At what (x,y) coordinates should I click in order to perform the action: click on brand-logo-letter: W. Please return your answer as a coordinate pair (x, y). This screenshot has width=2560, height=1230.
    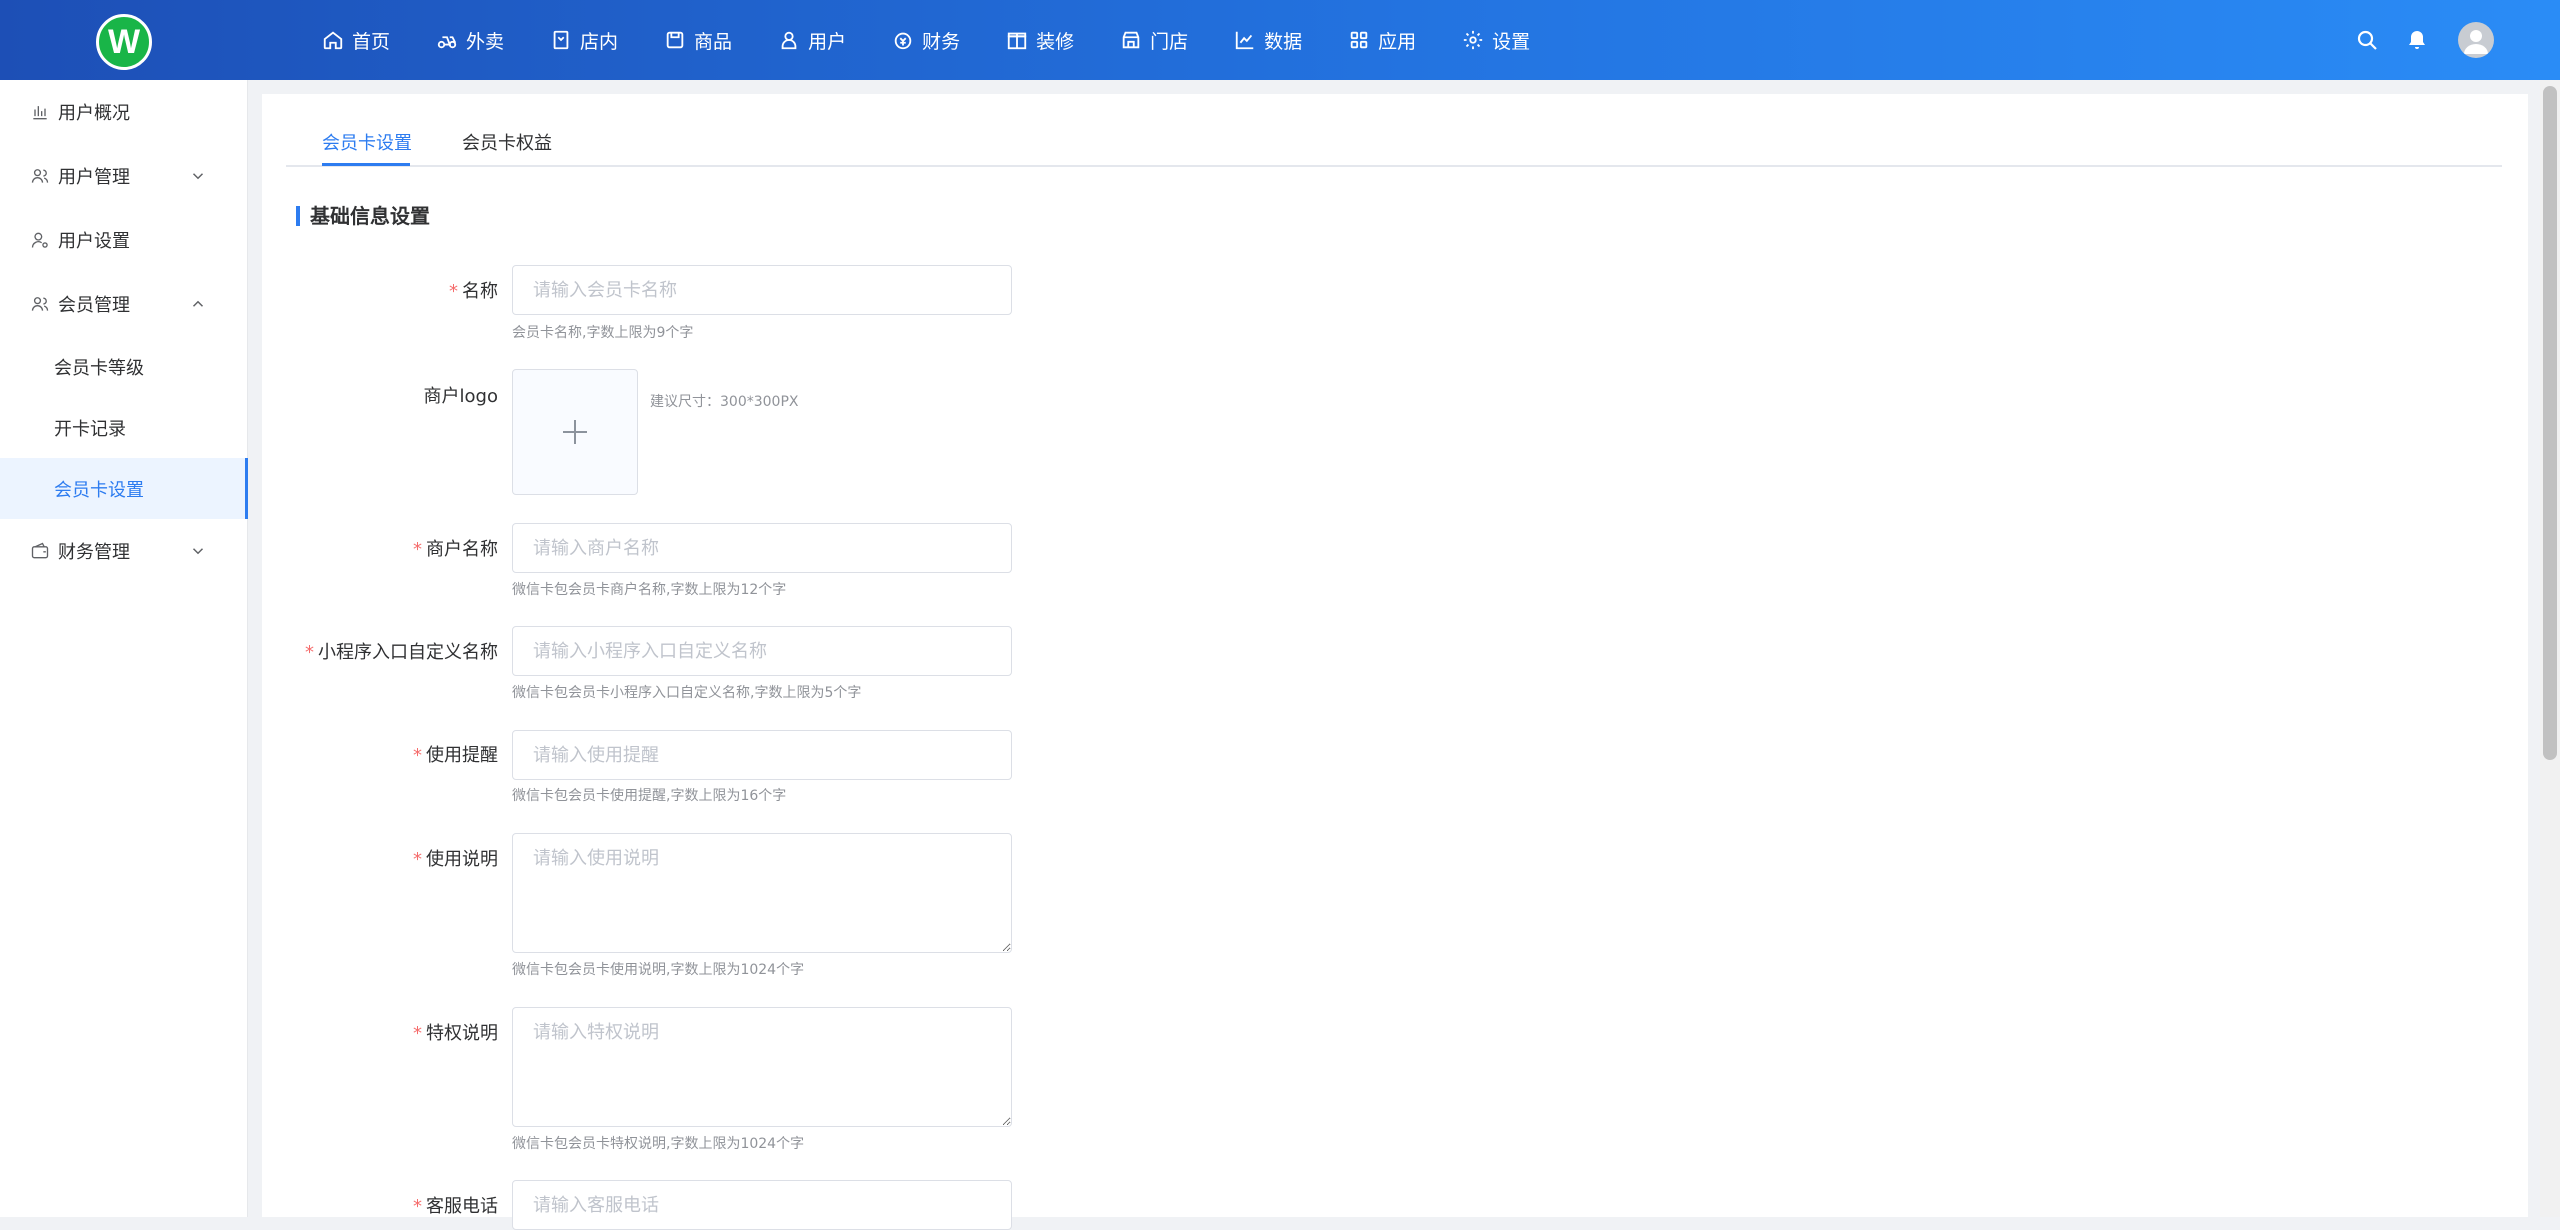
    Looking at the image, I should click on (124, 42).